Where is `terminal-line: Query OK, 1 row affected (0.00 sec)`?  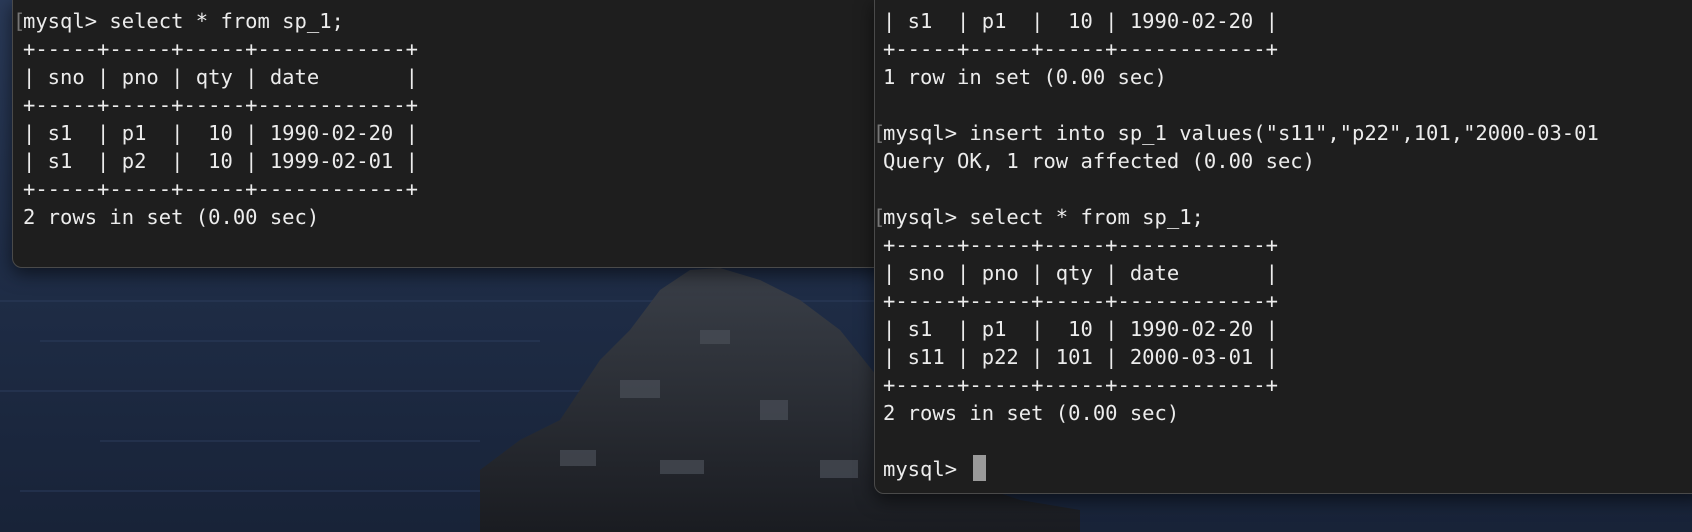 terminal-line: Query OK, 1 row affected (0.00 sec) is located at coordinates (1099, 161).